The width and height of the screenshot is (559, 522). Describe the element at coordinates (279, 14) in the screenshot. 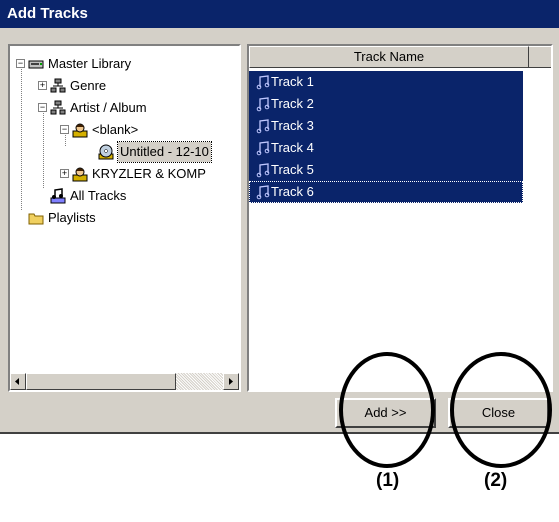

I see `dialog-title-bar: Add Tracks` at that location.